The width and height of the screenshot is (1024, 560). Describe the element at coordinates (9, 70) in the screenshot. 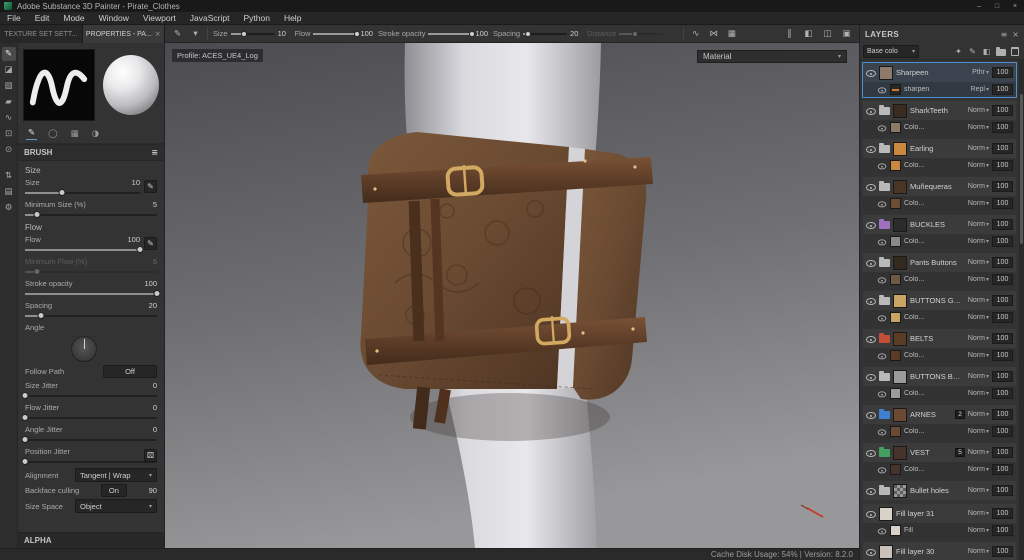

I see `eraser-tool-icon: ◪` at that location.